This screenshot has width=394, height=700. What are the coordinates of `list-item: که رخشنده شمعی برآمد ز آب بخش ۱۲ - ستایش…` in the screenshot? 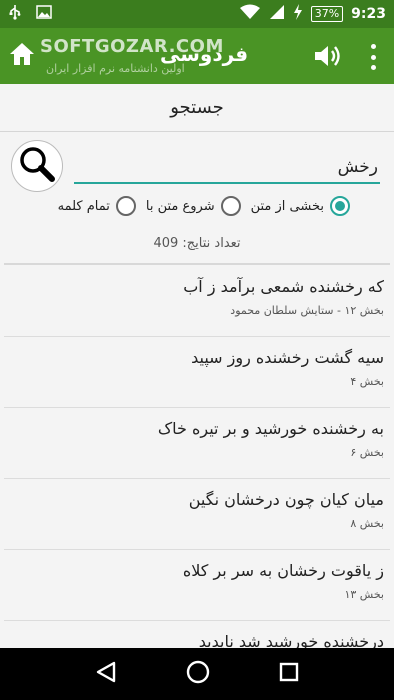 It's located at (197, 301).